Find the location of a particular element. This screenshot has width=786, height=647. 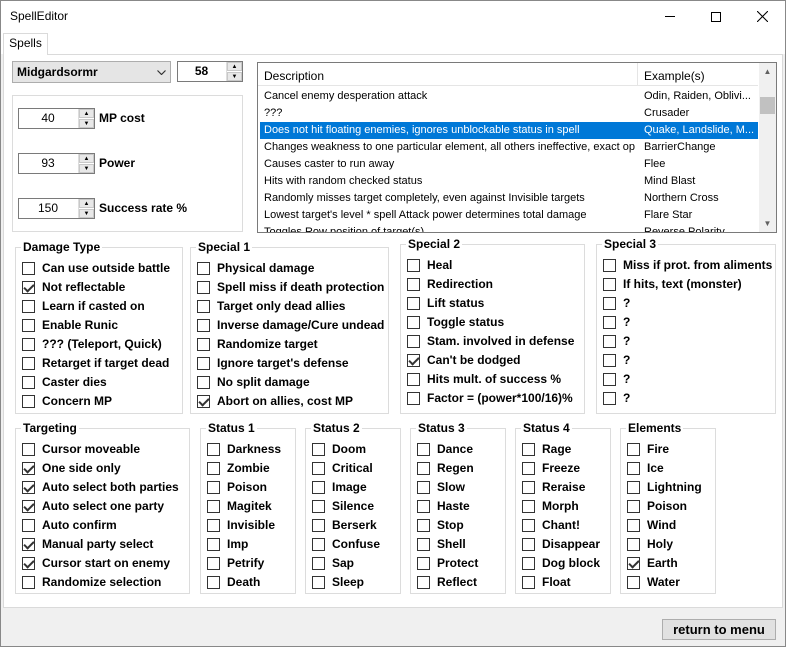

checkbox-special1-7: Abort on allies, cost MP is located at coordinates (275, 401).